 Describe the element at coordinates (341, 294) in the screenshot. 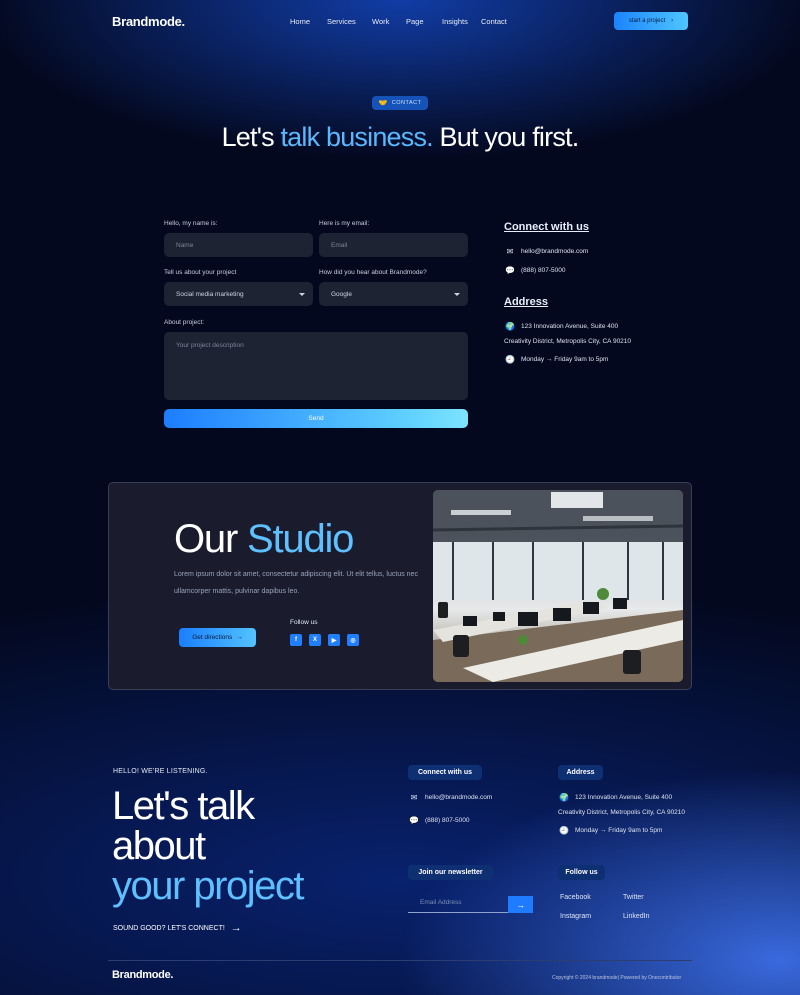

I see `referral-value: Google` at that location.